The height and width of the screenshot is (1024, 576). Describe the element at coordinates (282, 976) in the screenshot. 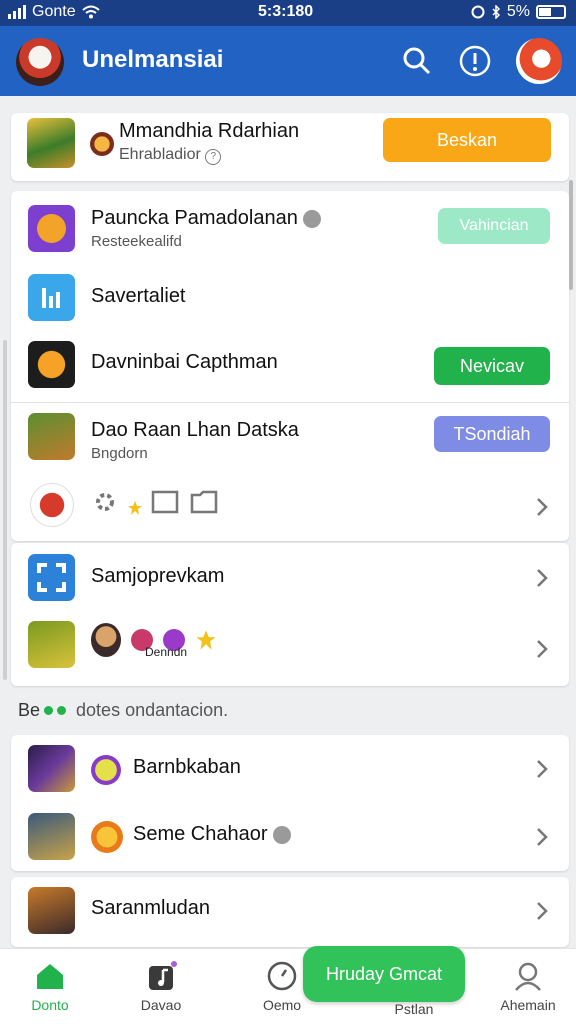

I see `clock-icon` at that location.